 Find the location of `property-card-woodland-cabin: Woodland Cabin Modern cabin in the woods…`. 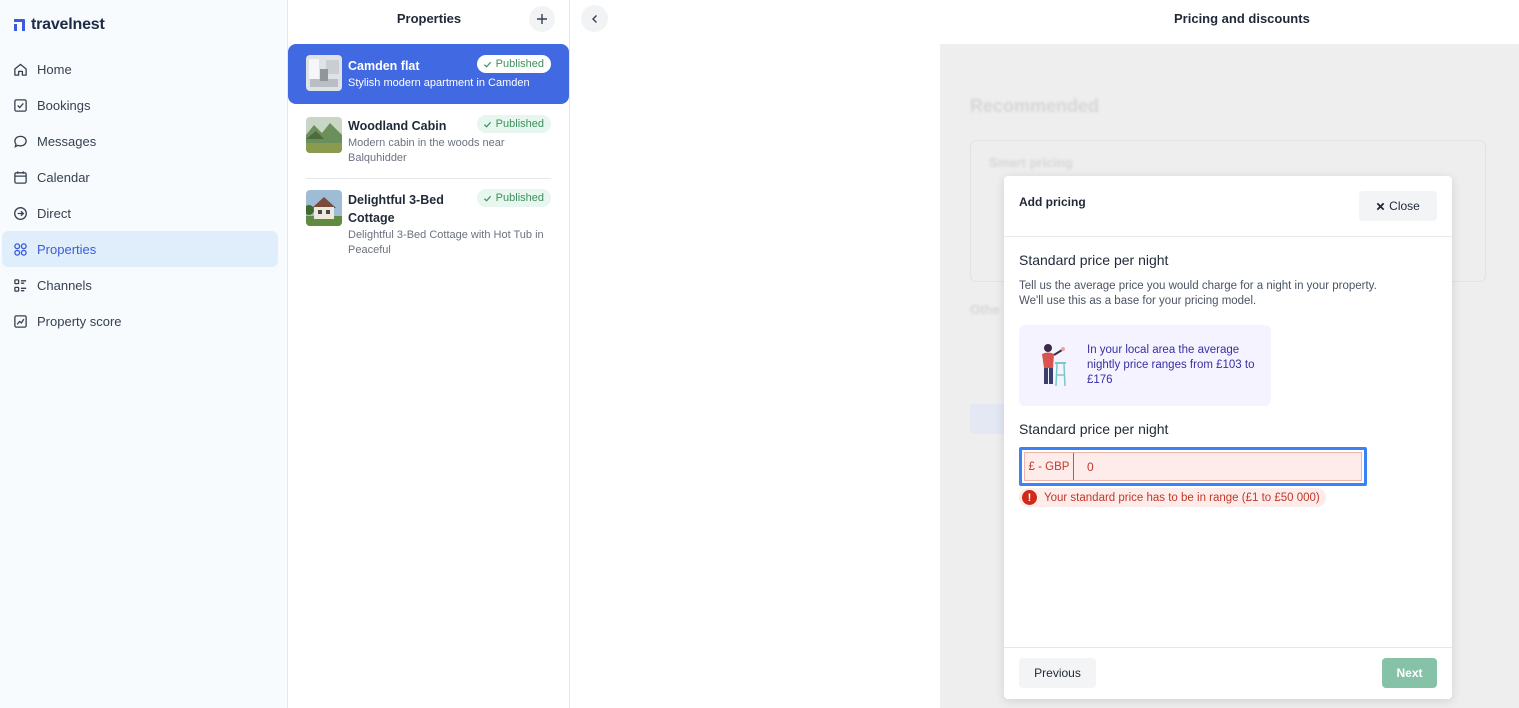

property-card-woodland-cabin: Woodland Cabin Modern cabin in the woods… is located at coordinates (428, 141).